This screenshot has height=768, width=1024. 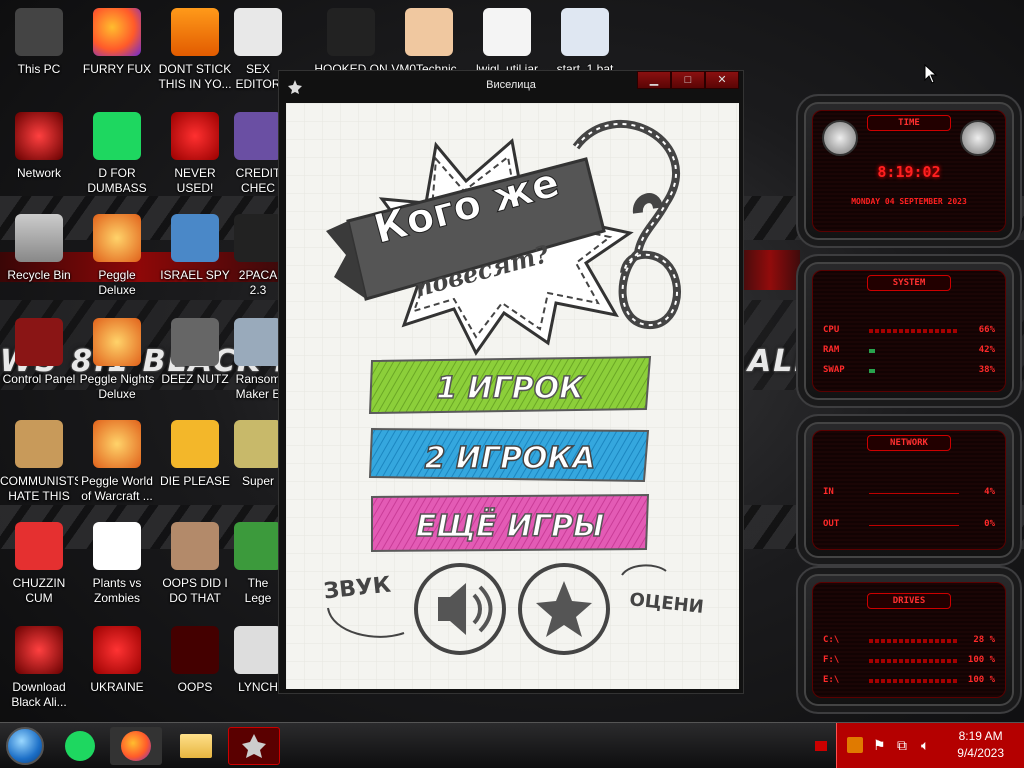 What do you see at coordinates (195, 379) in the screenshot?
I see `desktop-icon-label: DEEZ NUTZ` at bounding box center [195, 379].